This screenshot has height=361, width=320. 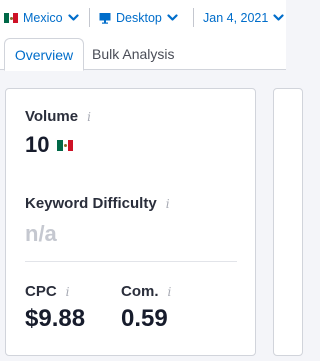 I want to click on device-selector: Desktop, so click(x=138, y=18).